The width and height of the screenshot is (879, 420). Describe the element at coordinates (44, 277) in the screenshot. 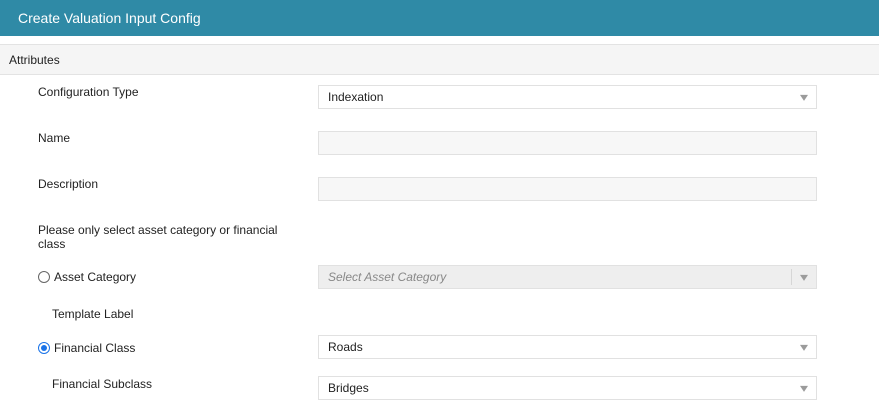

I see `radio-unchecked-icon` at that location.